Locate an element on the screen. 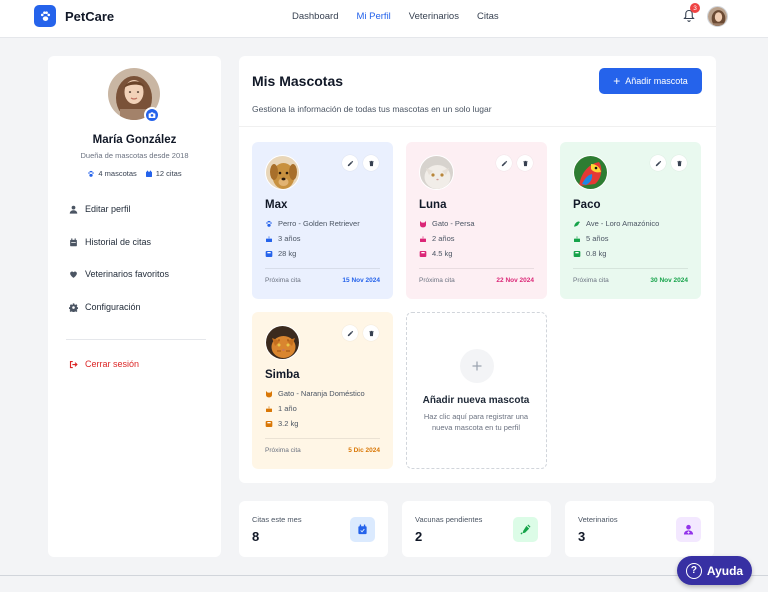 Image resolution: width=768 pixels, height=592 pixels. notification-badge: 3 is located at coordinates (695, 8).